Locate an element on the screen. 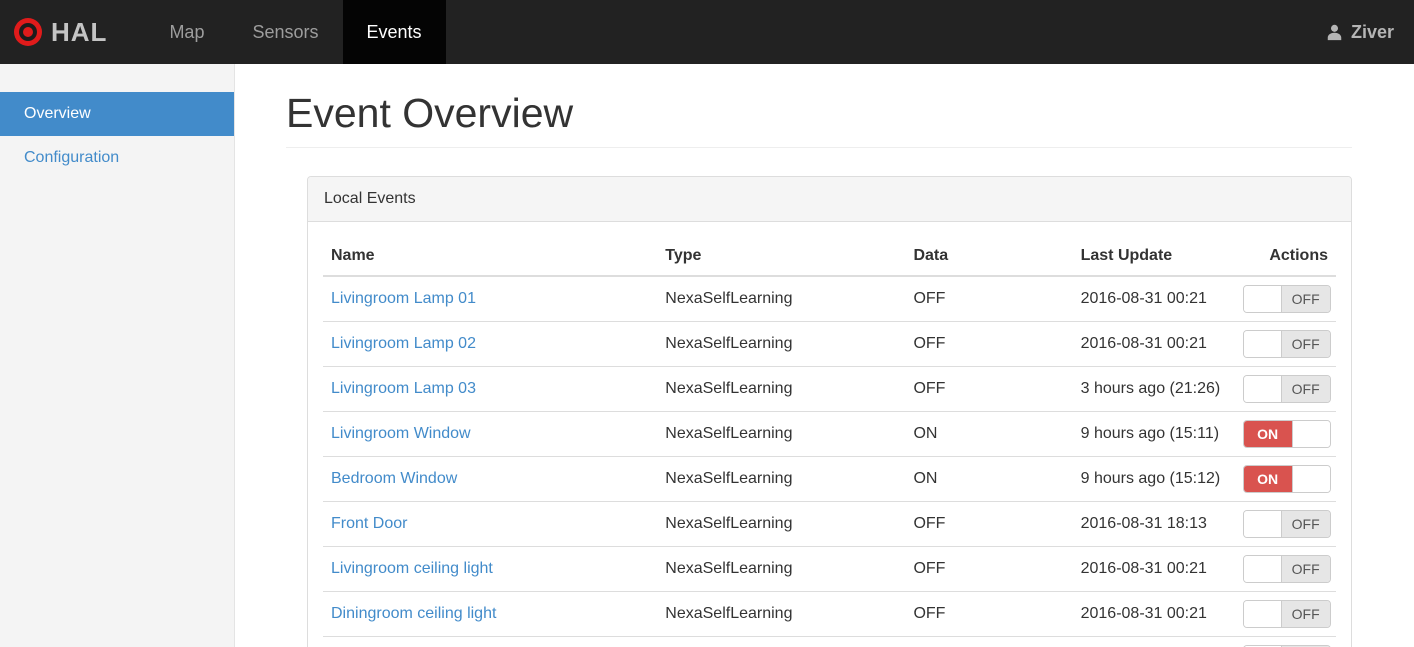 The height and width of the screenshot is (647, 1414). event-name-link: Front Door is located at coordinates (369, 523).